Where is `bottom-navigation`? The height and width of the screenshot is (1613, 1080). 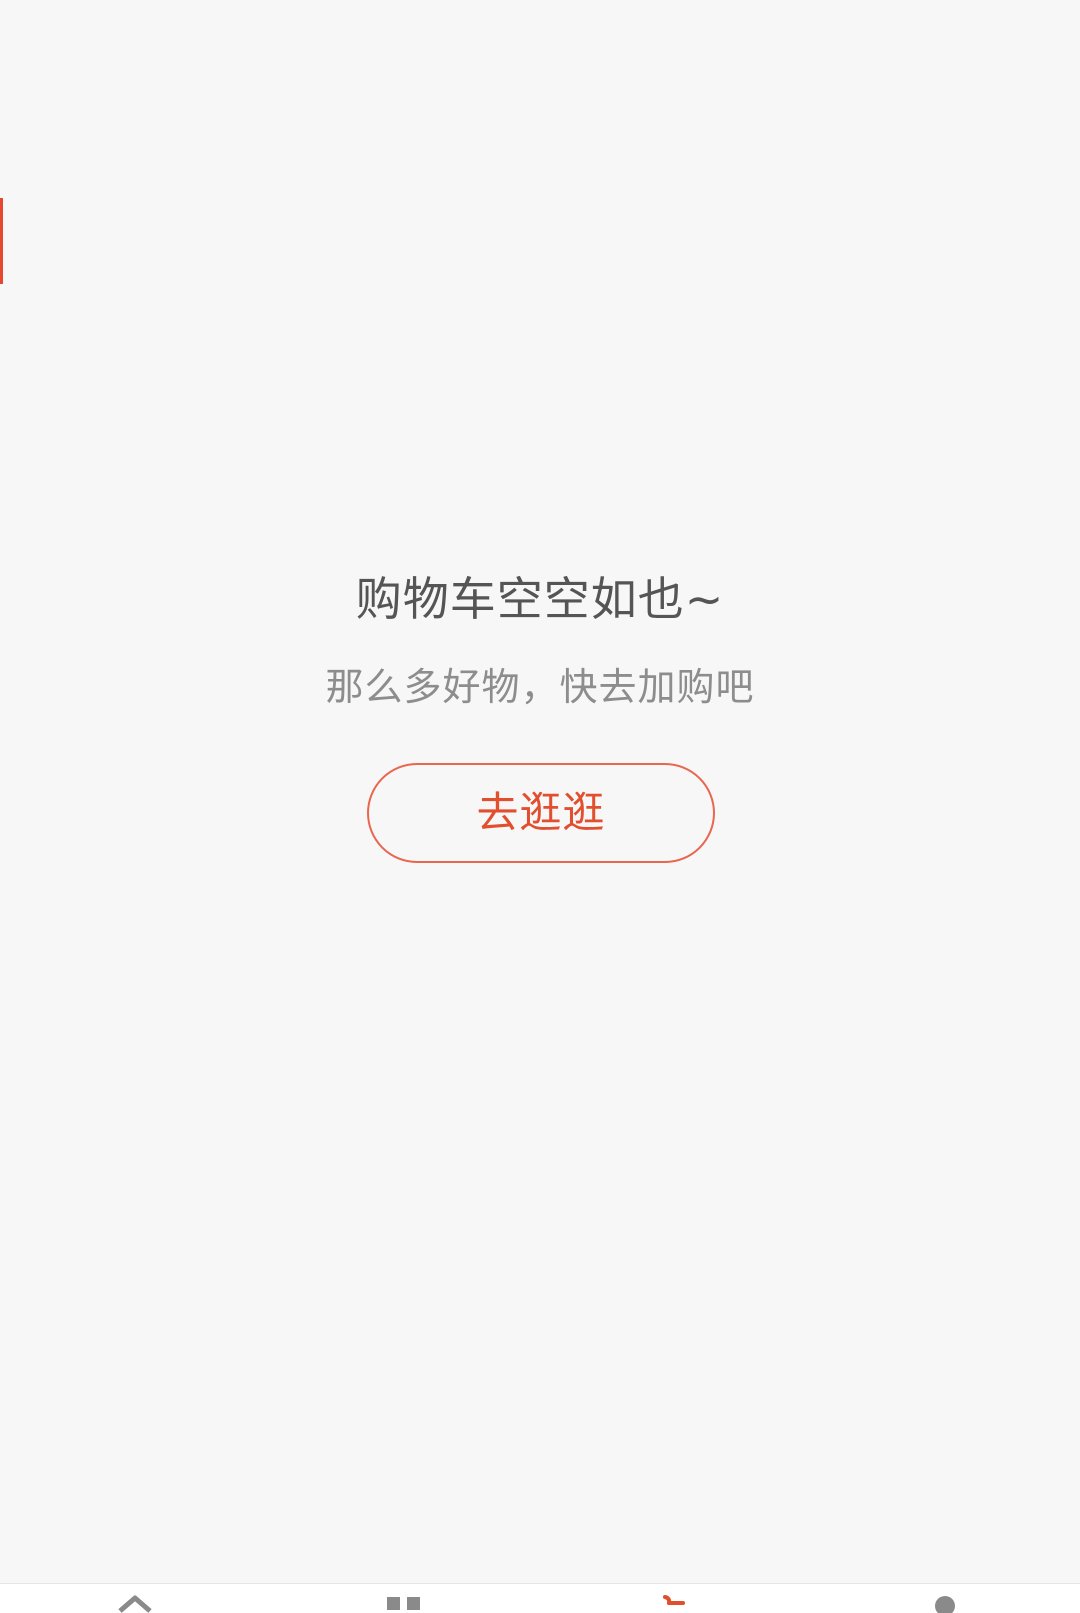 bottom-navigation is located at coordinates (540, 1598).